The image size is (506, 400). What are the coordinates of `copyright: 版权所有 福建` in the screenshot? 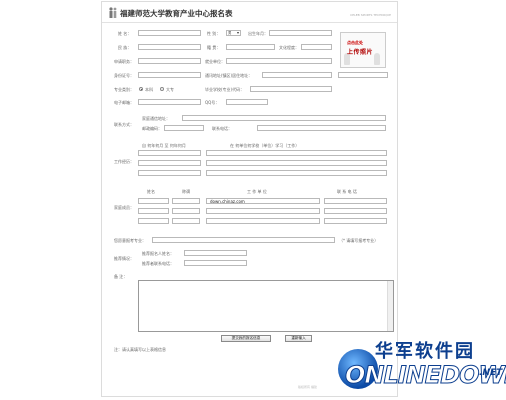 It's located at (307, 387).